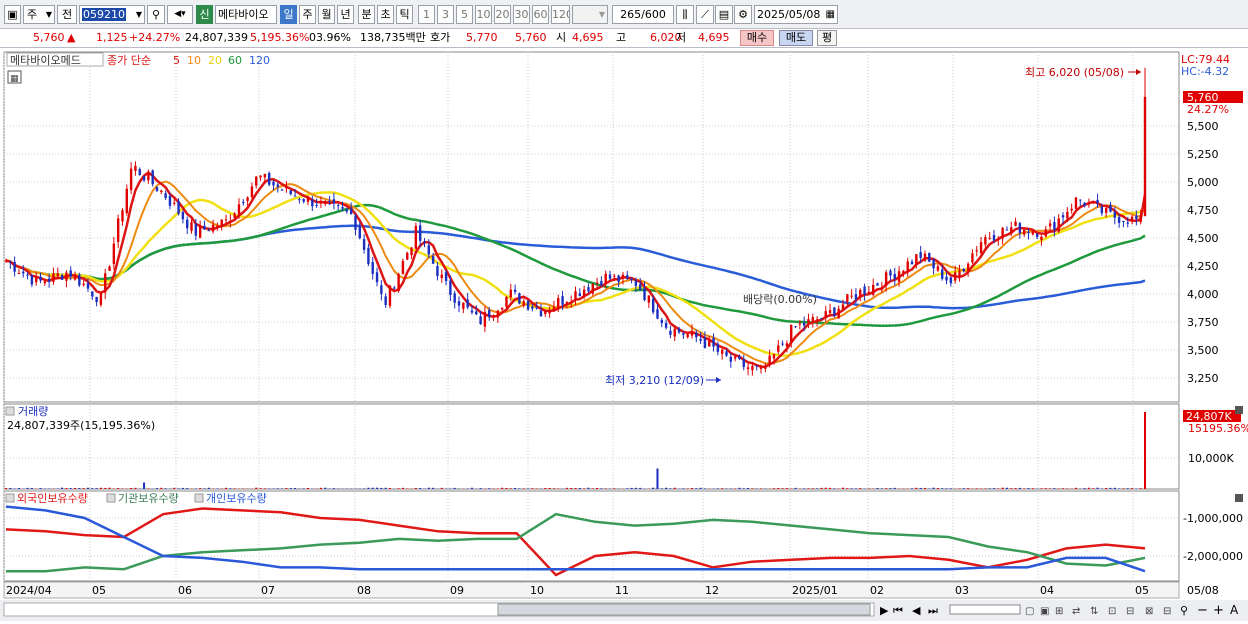 This screenshot has height=624, width=1248. What do you see at coordinates (590, 14) in the screenshot?
I see `interval-dropdown: ▼` at bounding box center [590, 14].